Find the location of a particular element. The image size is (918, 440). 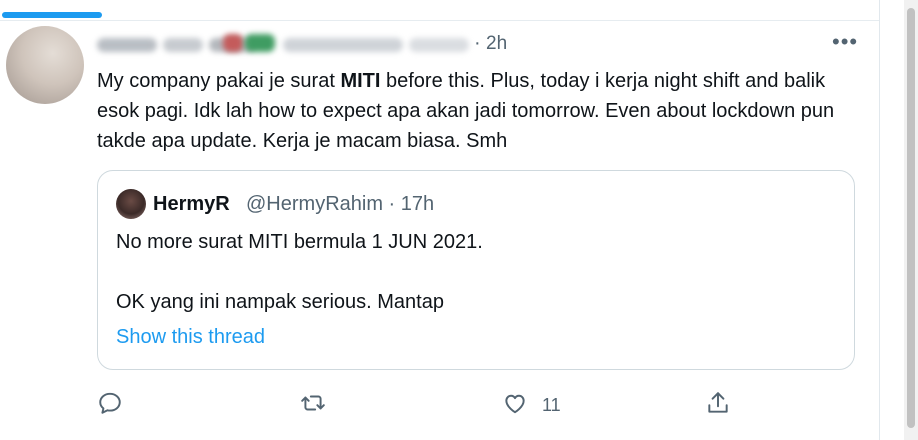

retweet-button is located at coordinates (313, 405).